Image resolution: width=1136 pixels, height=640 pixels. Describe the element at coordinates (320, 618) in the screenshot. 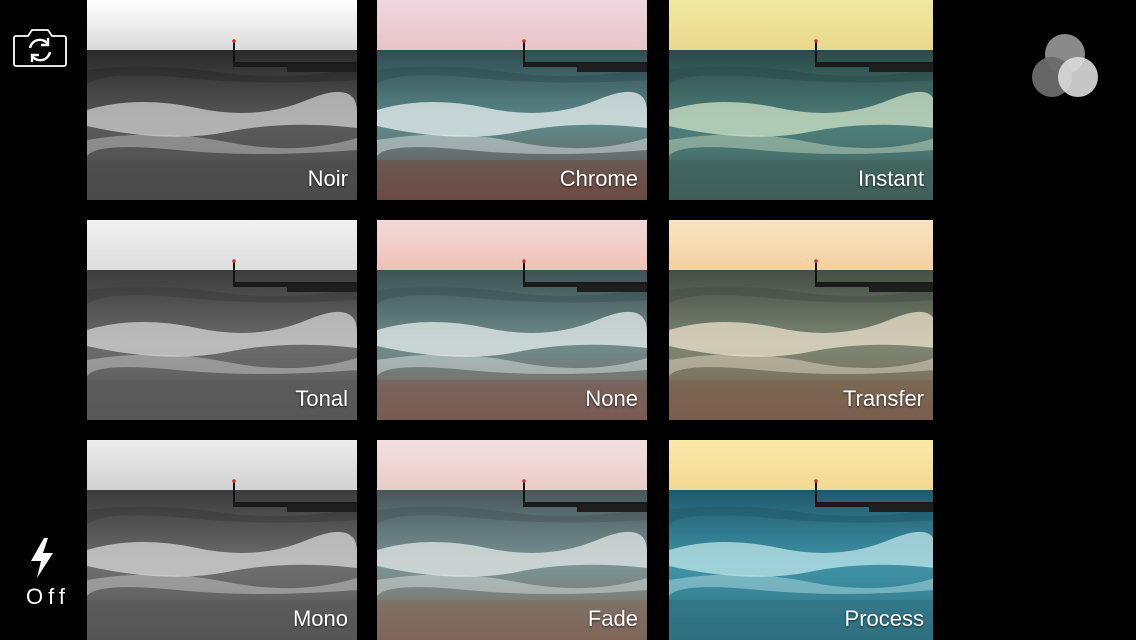

I see `filter-name-label: Mono` at that location.